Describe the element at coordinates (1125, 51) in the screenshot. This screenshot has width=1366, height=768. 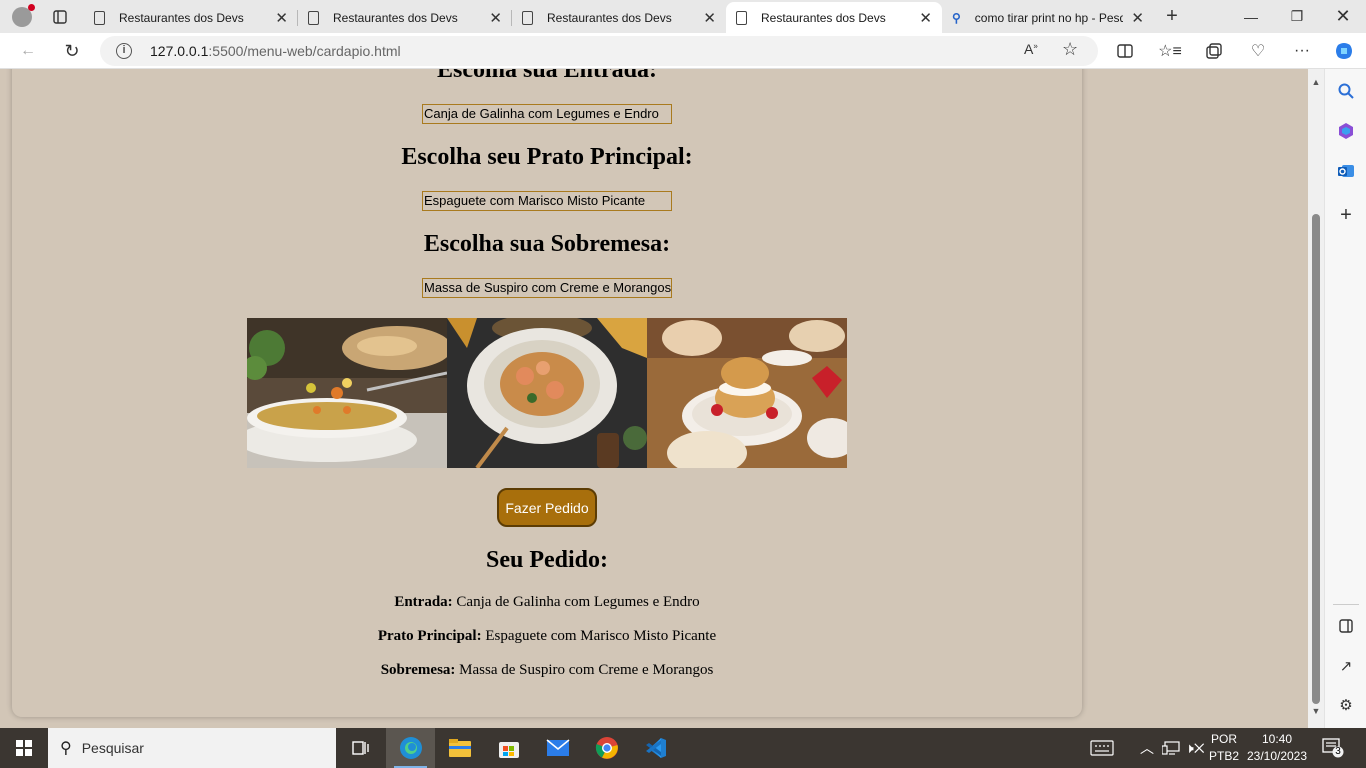
I see `split-screen-button` at that location.